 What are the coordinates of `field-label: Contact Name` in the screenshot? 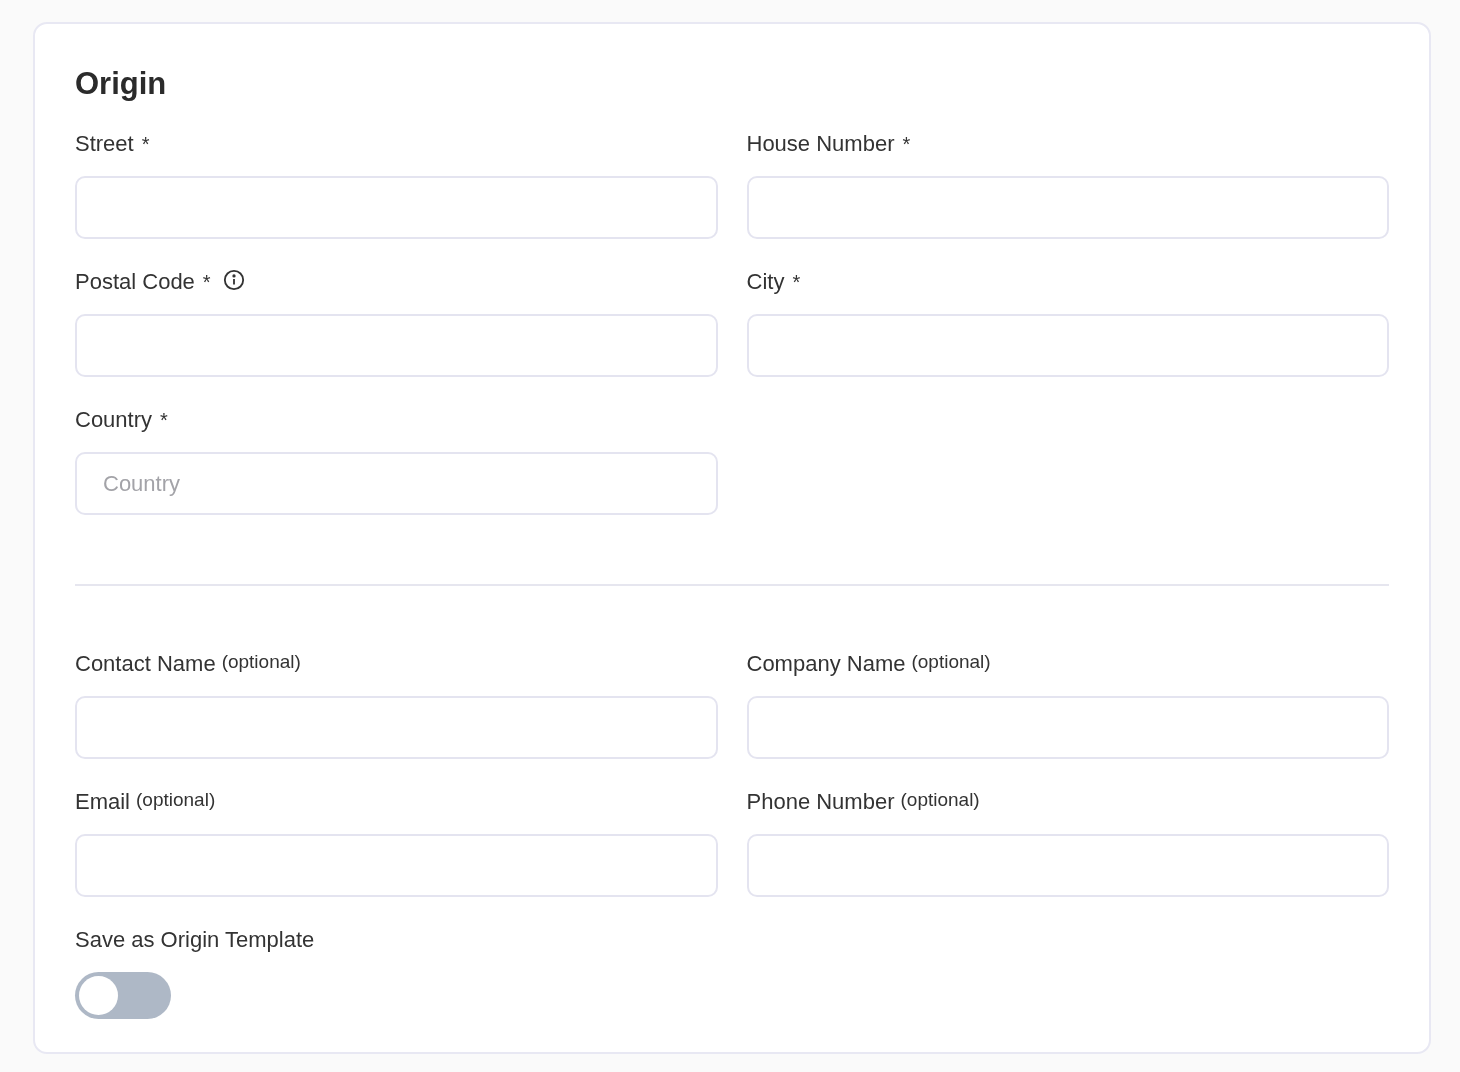 It's located at (145, 664).